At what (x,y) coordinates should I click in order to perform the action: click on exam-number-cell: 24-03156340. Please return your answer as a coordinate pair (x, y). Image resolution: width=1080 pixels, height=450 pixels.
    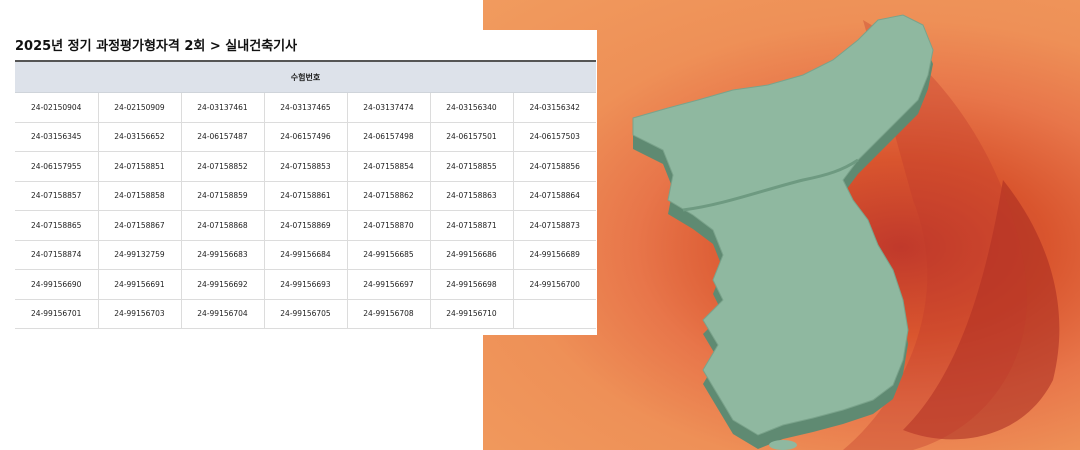
    Looking at the image, I should click on (472, 107).